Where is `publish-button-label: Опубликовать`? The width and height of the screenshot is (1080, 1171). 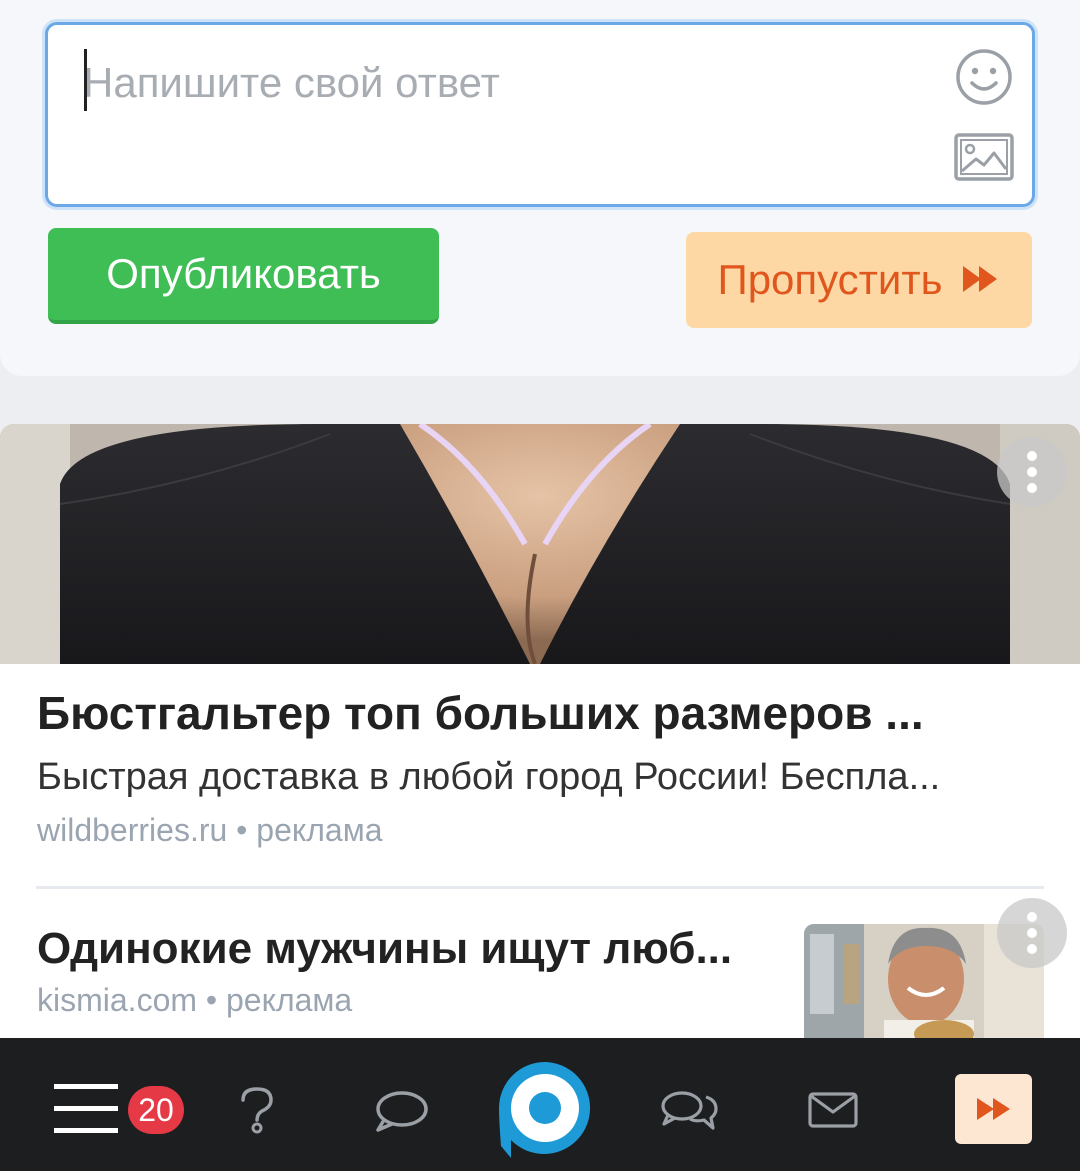
publish-button-label: Опубликовать is located at coordinates (243, 273).